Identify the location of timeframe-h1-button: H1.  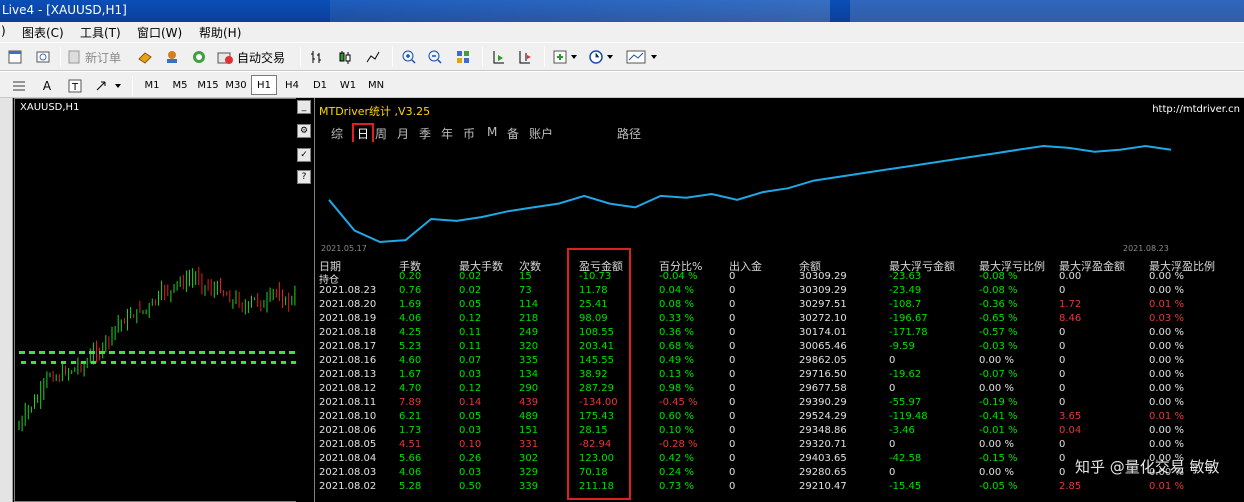
(264, 85).